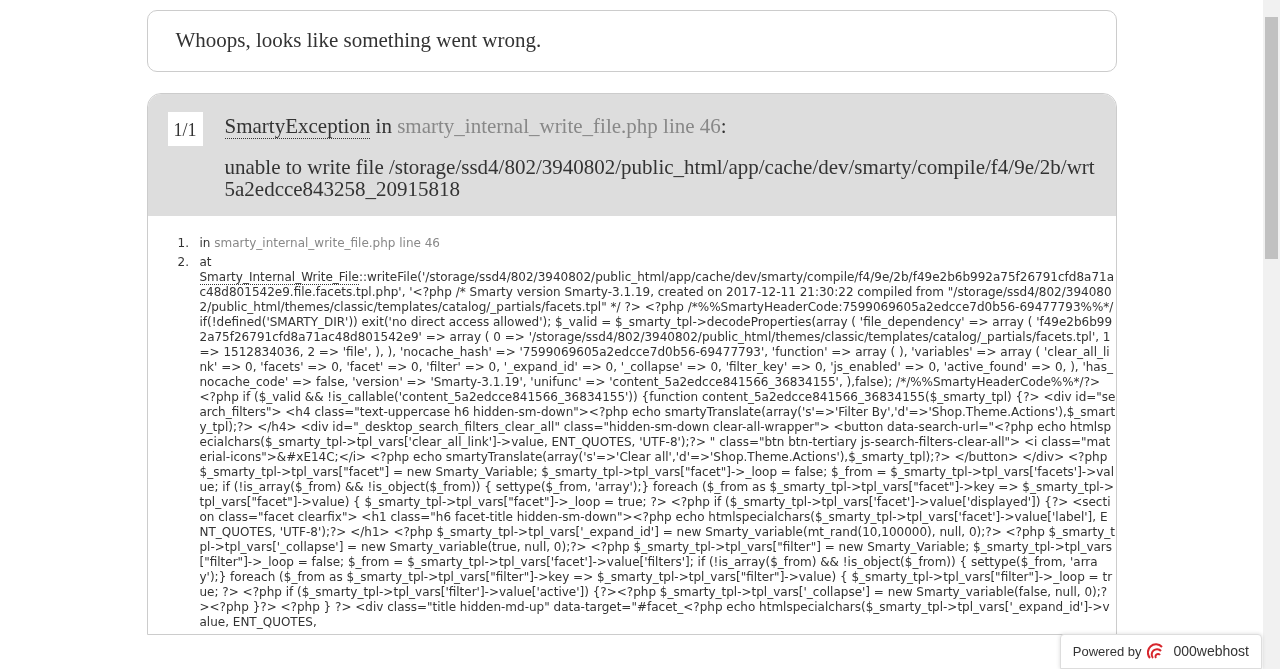 This screenshot has height=669, width=1280. I want to click on trace-number: 2., so click(183, 262).